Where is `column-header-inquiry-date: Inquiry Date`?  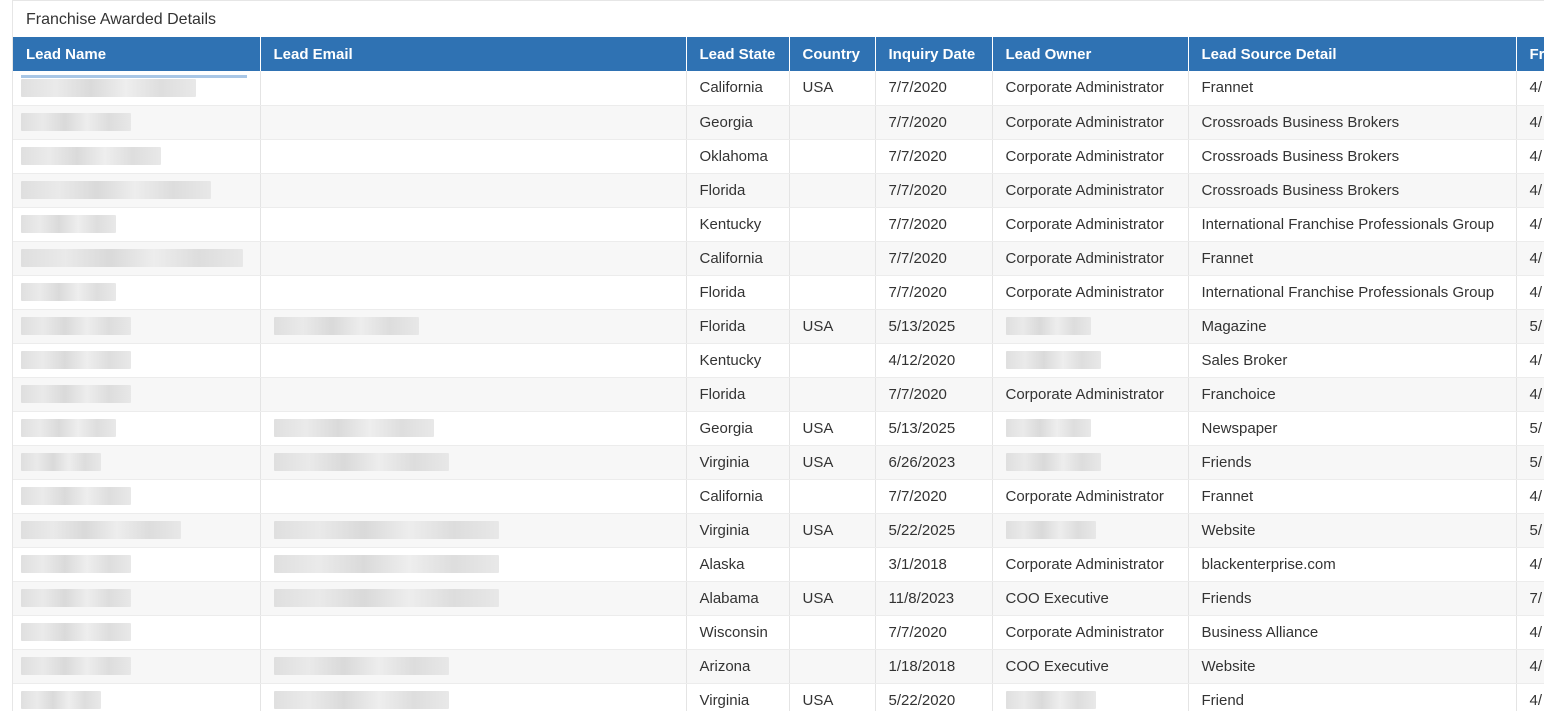
column-header-inquiry-date: Inquiry Date is located at coordinates (934, 54).